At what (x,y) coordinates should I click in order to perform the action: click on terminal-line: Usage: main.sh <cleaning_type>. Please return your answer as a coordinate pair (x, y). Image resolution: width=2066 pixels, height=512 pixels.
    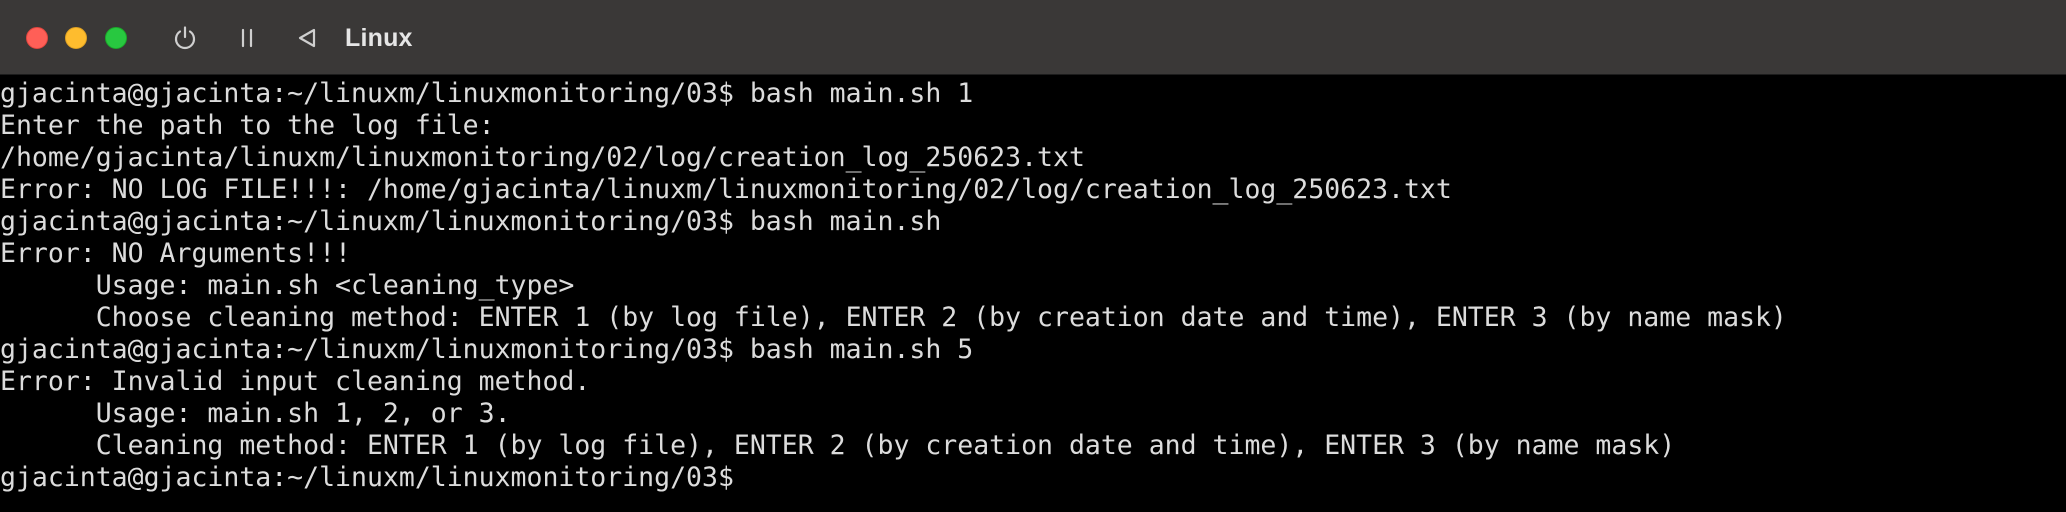
    Looking at the image, I should click on (287, 285).